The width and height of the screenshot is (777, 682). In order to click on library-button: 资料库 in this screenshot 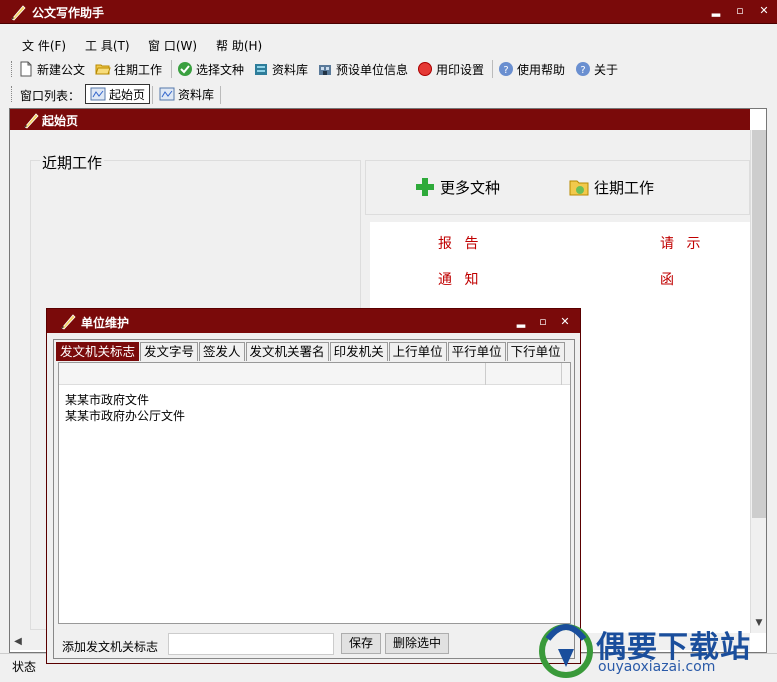, I will do `click(280, 69)`.